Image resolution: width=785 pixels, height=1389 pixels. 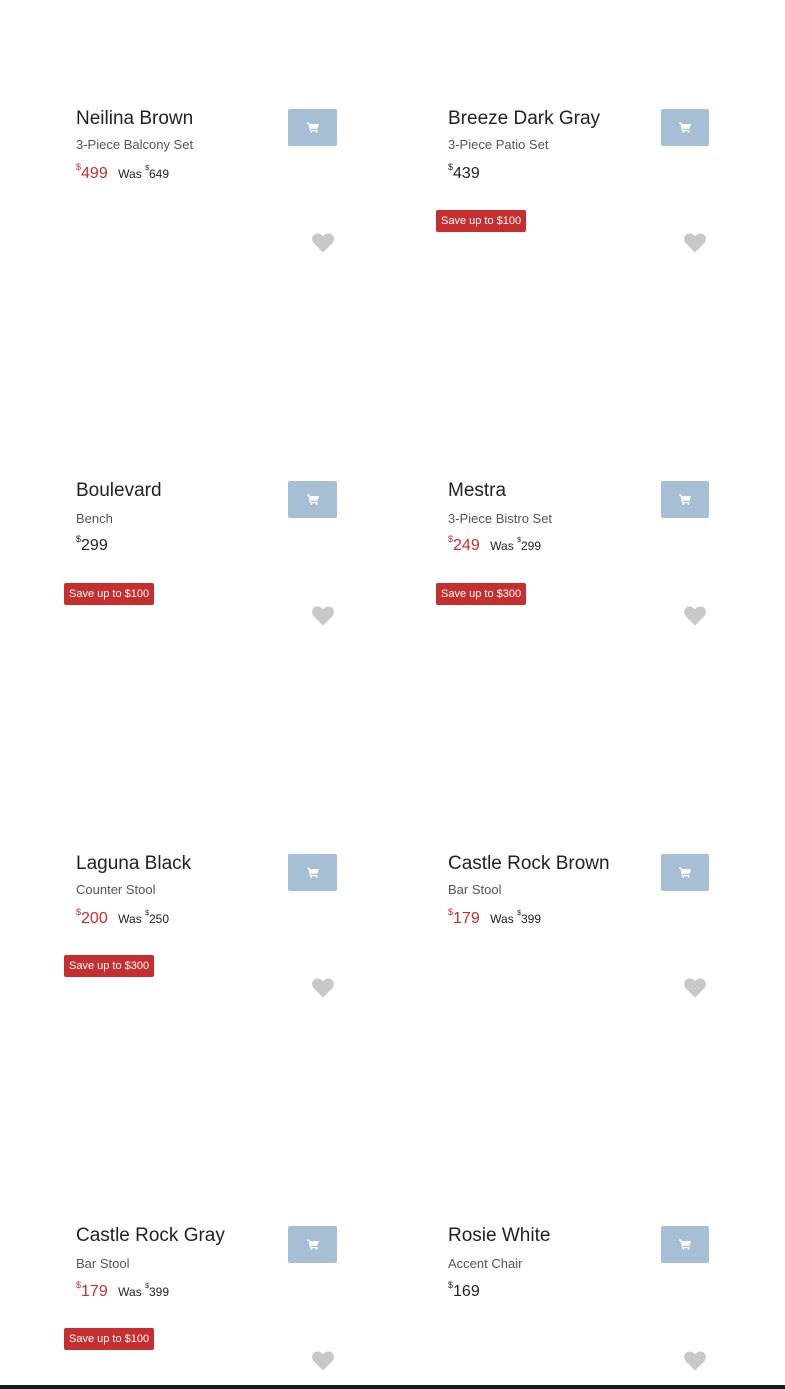 I want to click on price-block: $200 Was $250, so click(x=123, y=918).